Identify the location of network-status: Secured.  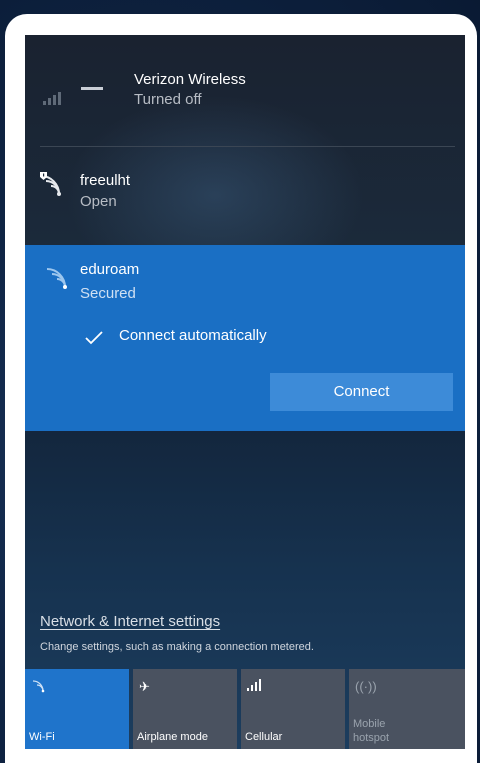
(108, 293).